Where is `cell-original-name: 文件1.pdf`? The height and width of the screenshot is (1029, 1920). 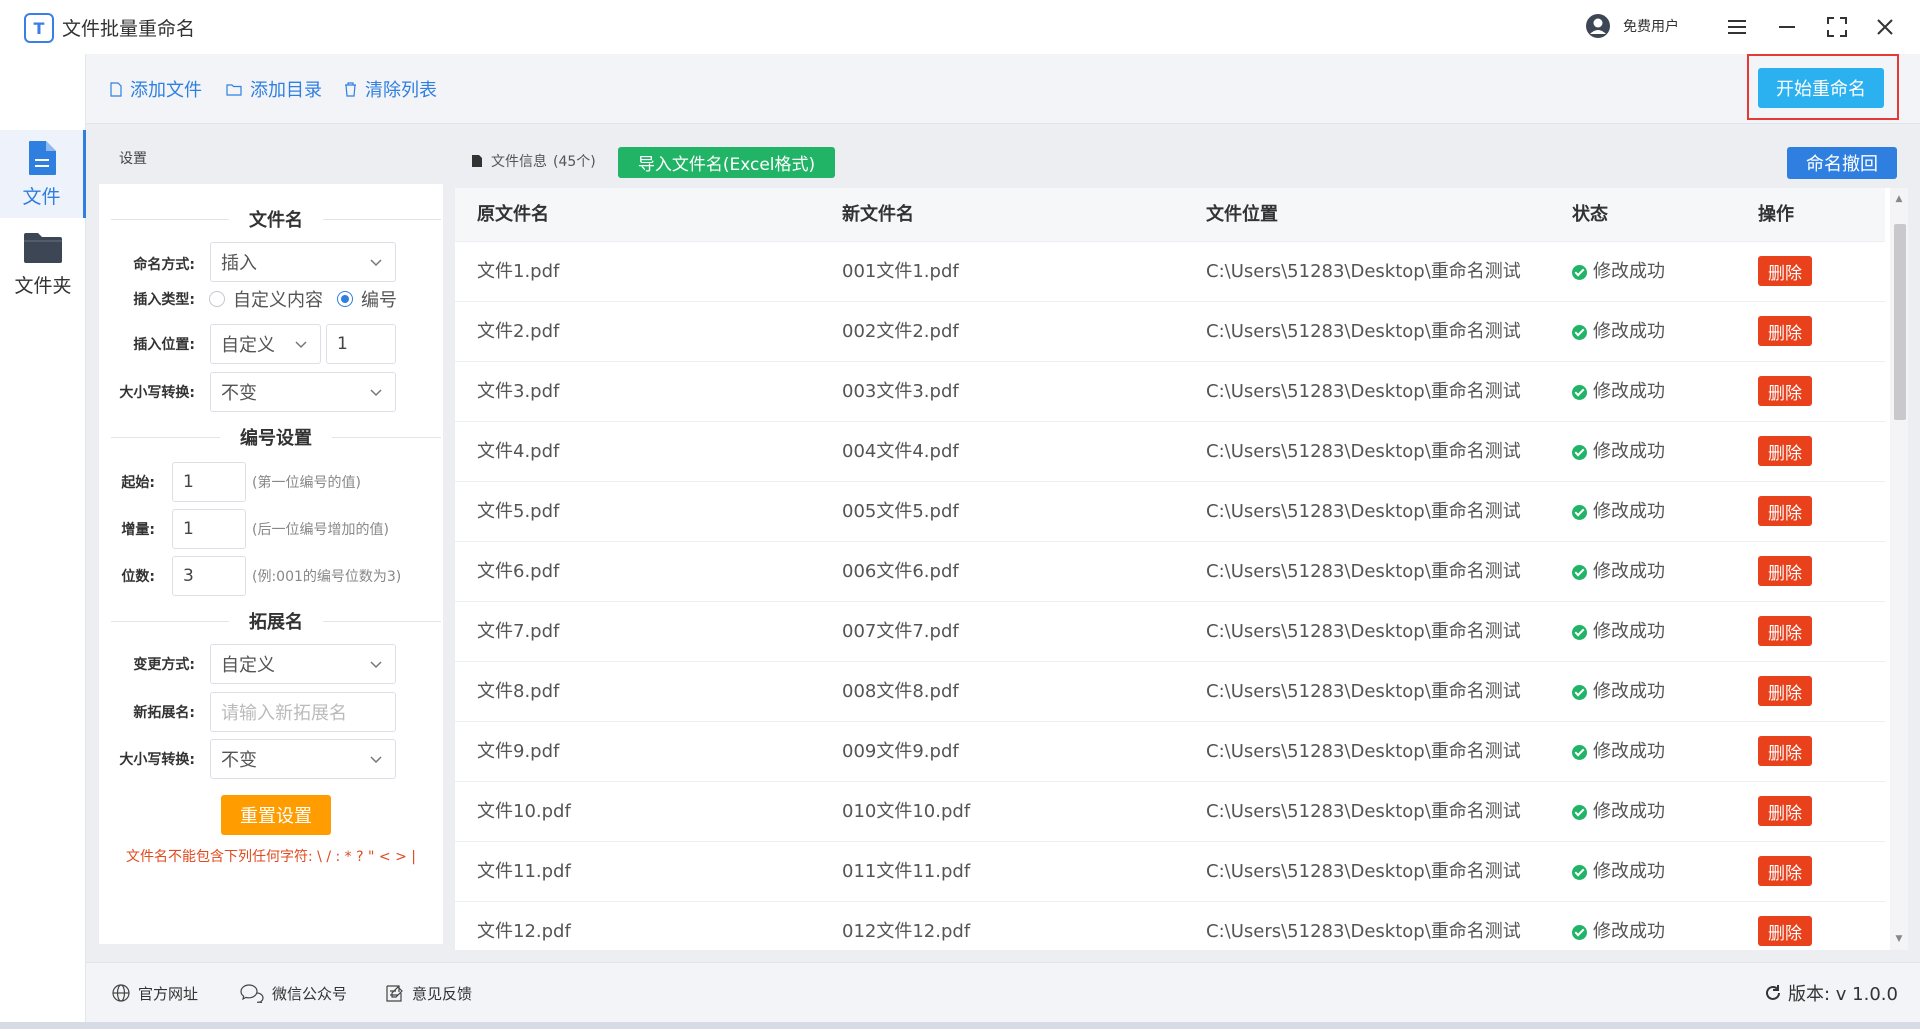
cell-original-name: 文件1.pdf is located at coordinates (518, 271).